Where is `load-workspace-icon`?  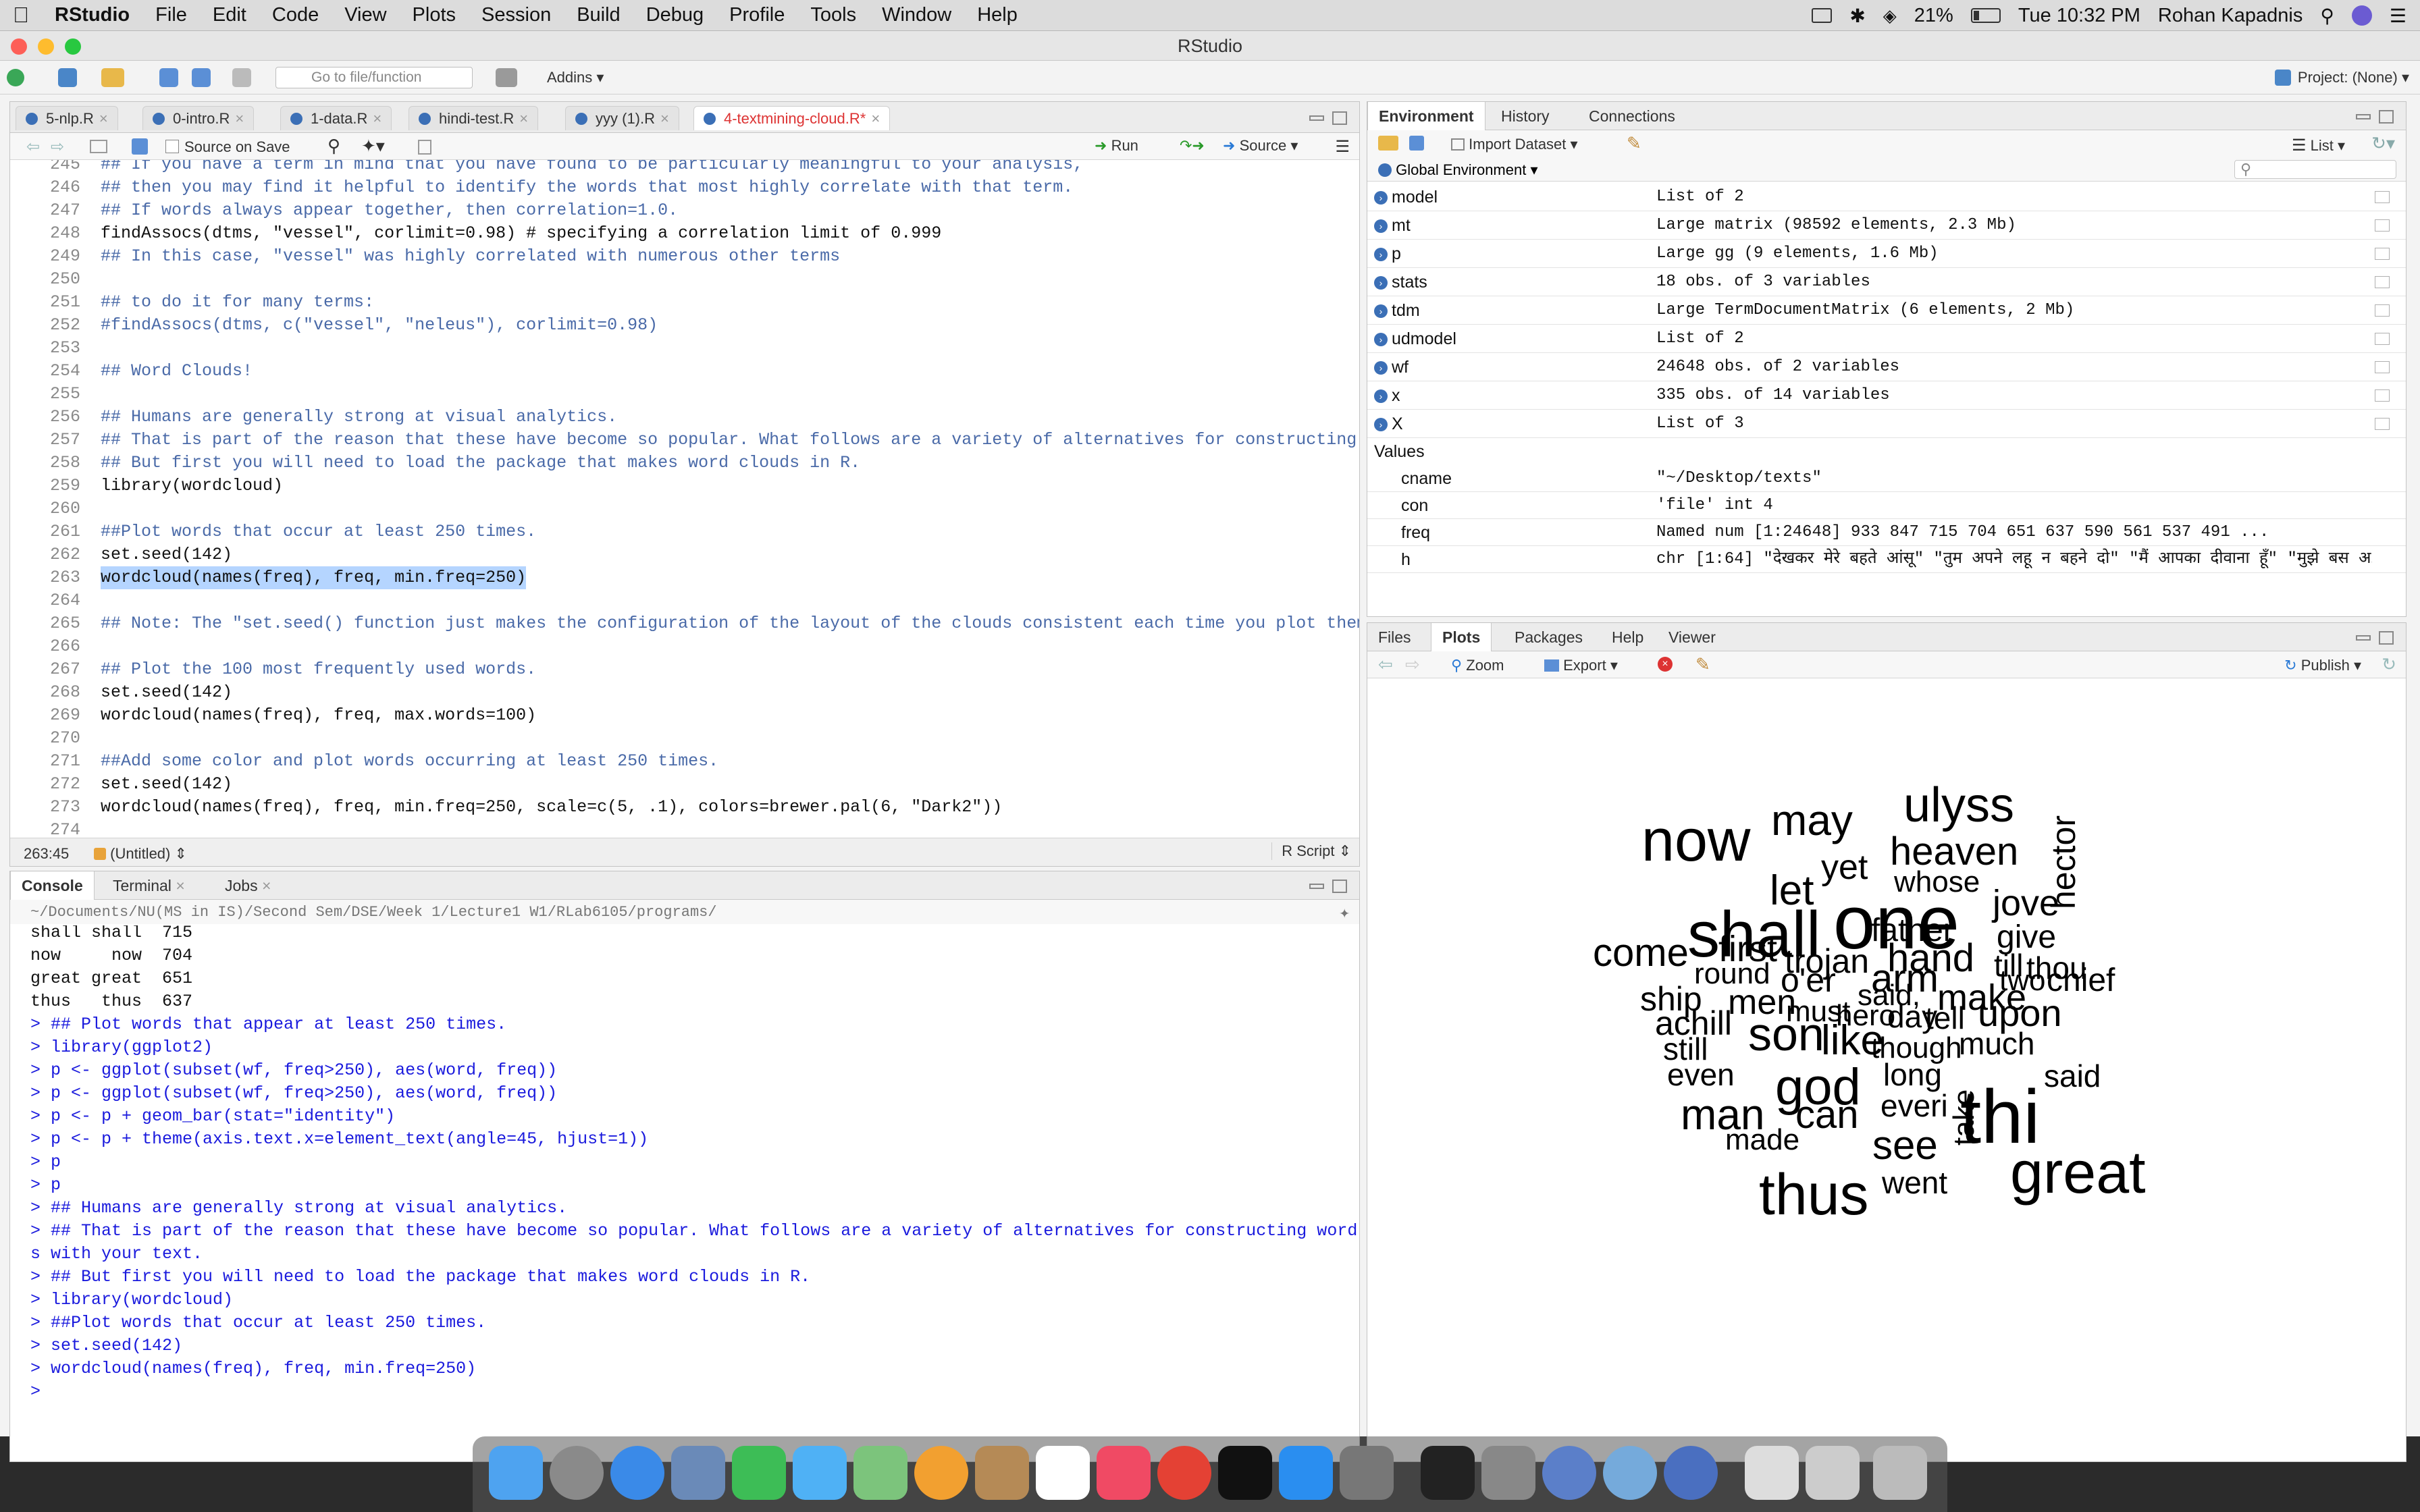 load-workspace-icon is located at coordinates (1388, 143).